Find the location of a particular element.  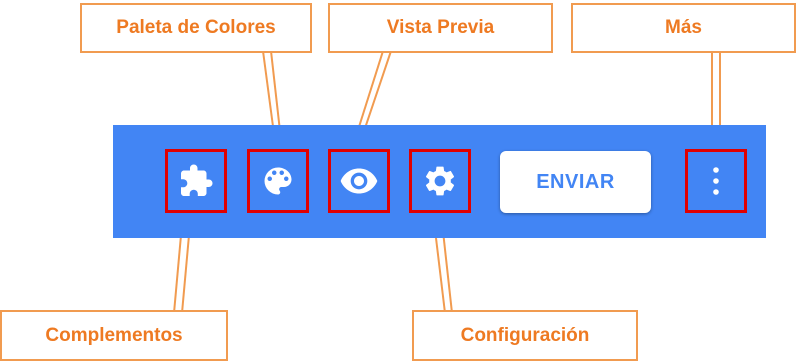

eye-icon is located at coordinates (359, 181).